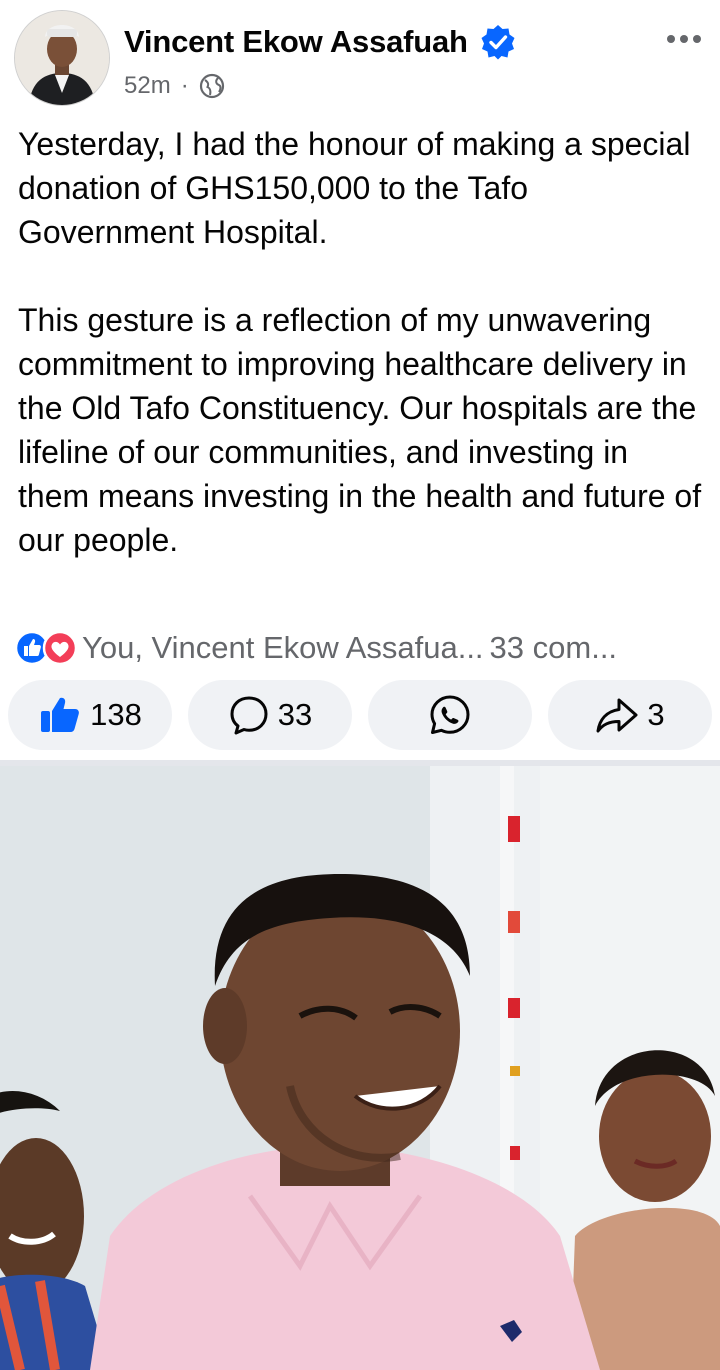 Image resolution: width=720 pixels, height=1370 pixels. I want to click on author-row: Vincent Ekow Assafuah, so click(320, 42).